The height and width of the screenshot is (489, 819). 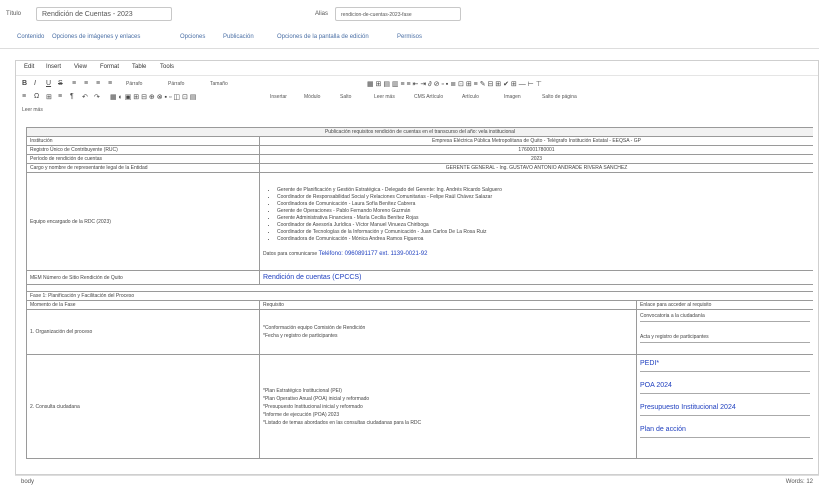 What do you see at coordinates (373, 253) in the screenshot?
I see `contact-value: Teléfono: 0960891177 ext. 1139-0021-92` at bounding box center [373, 253].